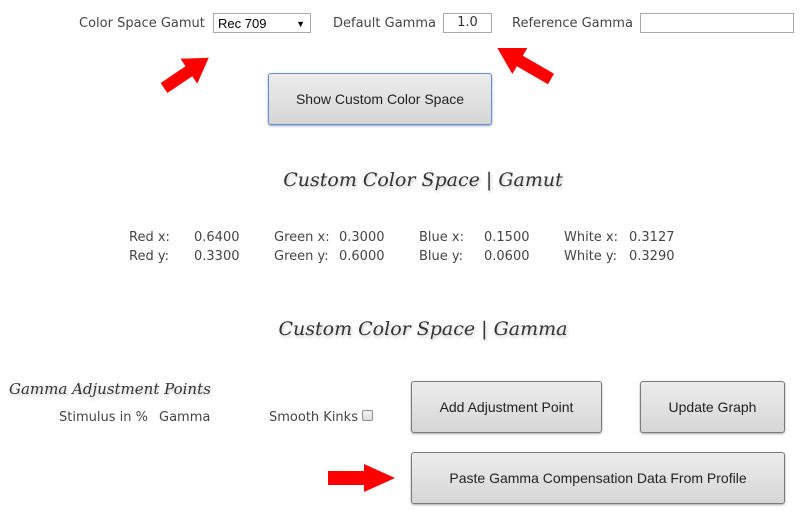  I want to click on smooth-kinks-label: Smooth Kinks, so click(313, 417).